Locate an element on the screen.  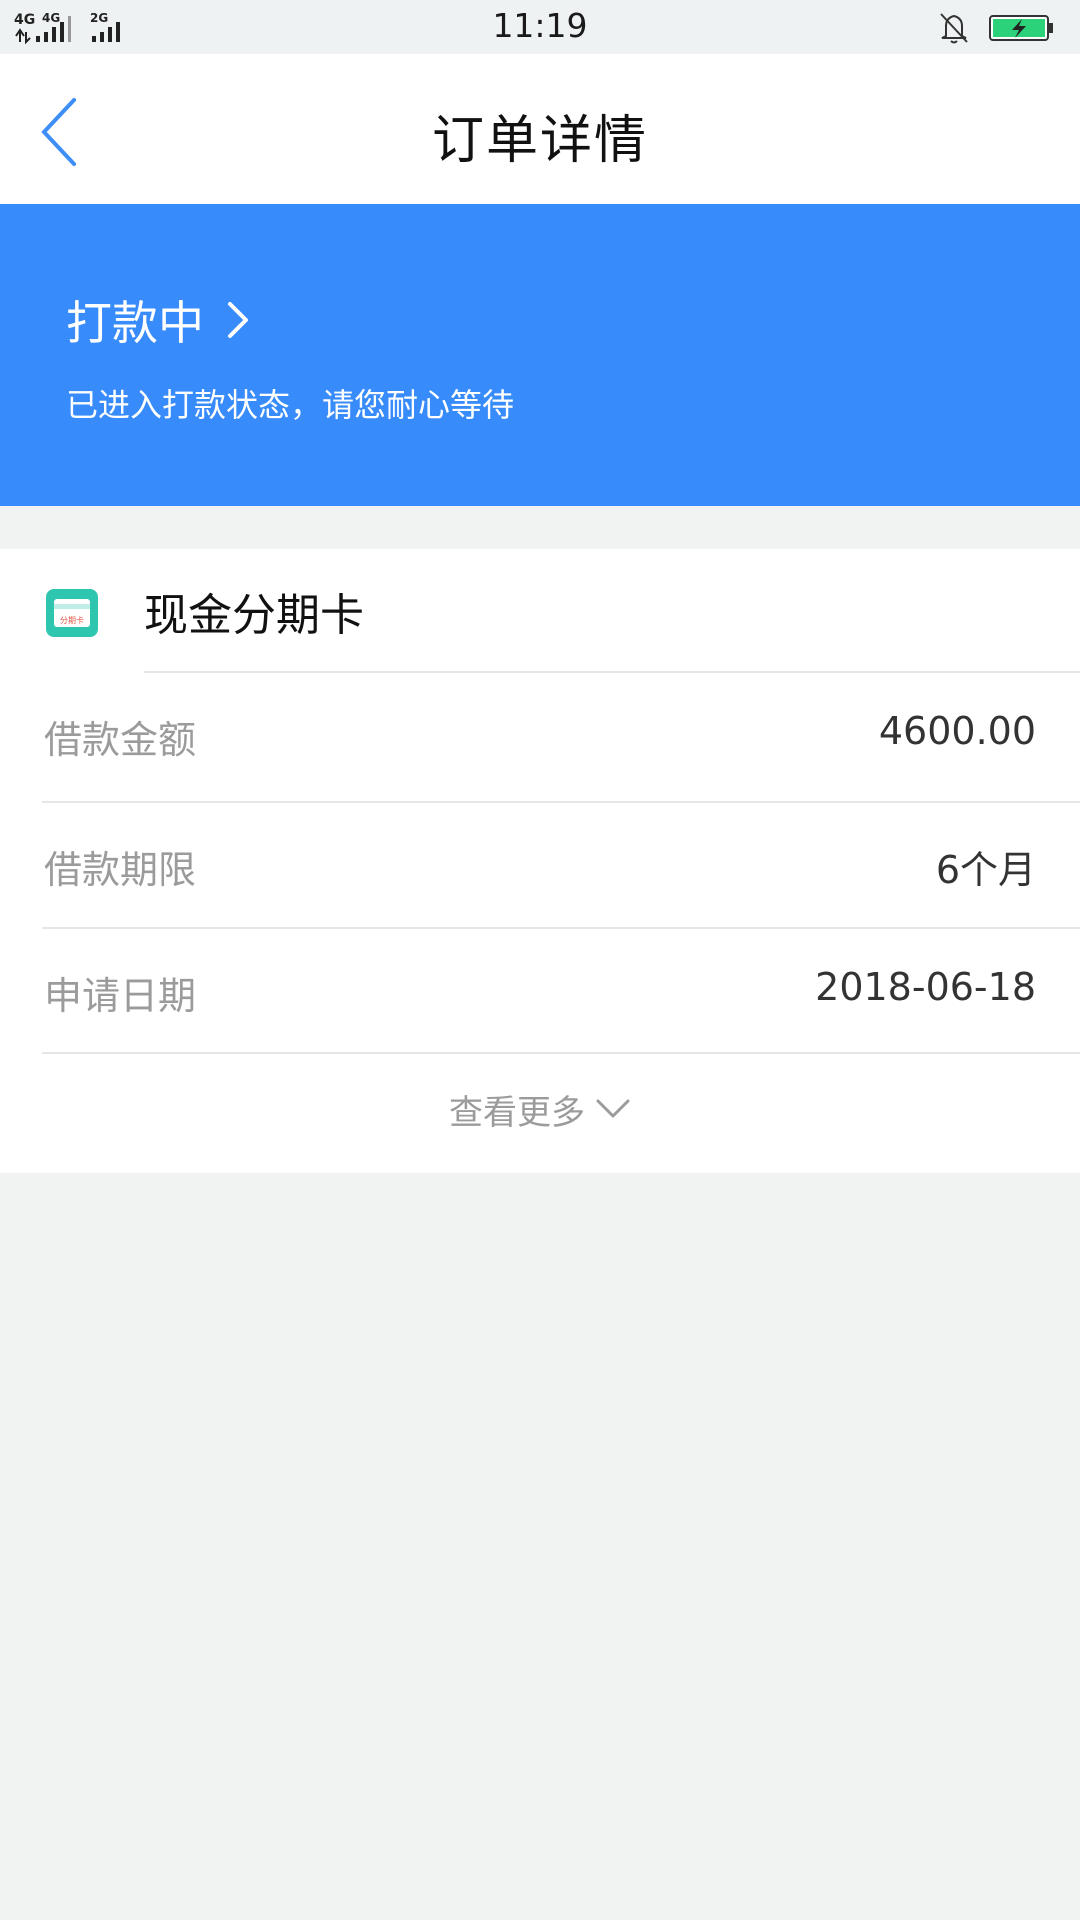
chevron-down-icon is located at coordinates (613, 1108).